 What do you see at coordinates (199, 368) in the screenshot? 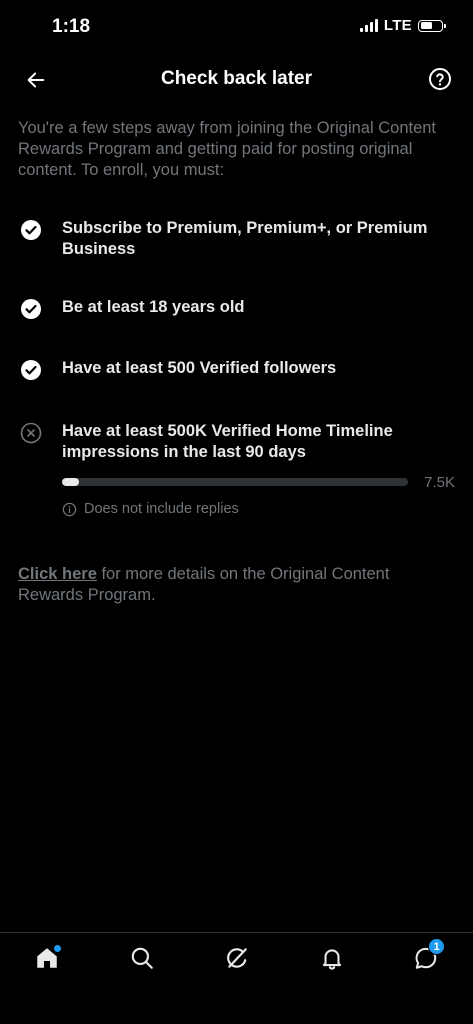
I see `requirement-text: Have at least 500 Verified followers` at bounding box center [199, 368].